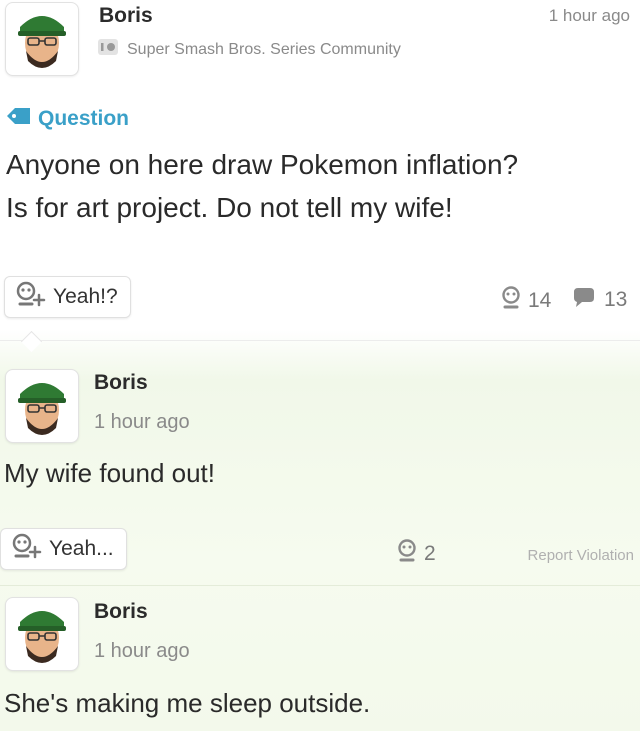  Describe the element at coordinates (540, 300) in the screenshot. I see `comment-count-value: 14` at that location.